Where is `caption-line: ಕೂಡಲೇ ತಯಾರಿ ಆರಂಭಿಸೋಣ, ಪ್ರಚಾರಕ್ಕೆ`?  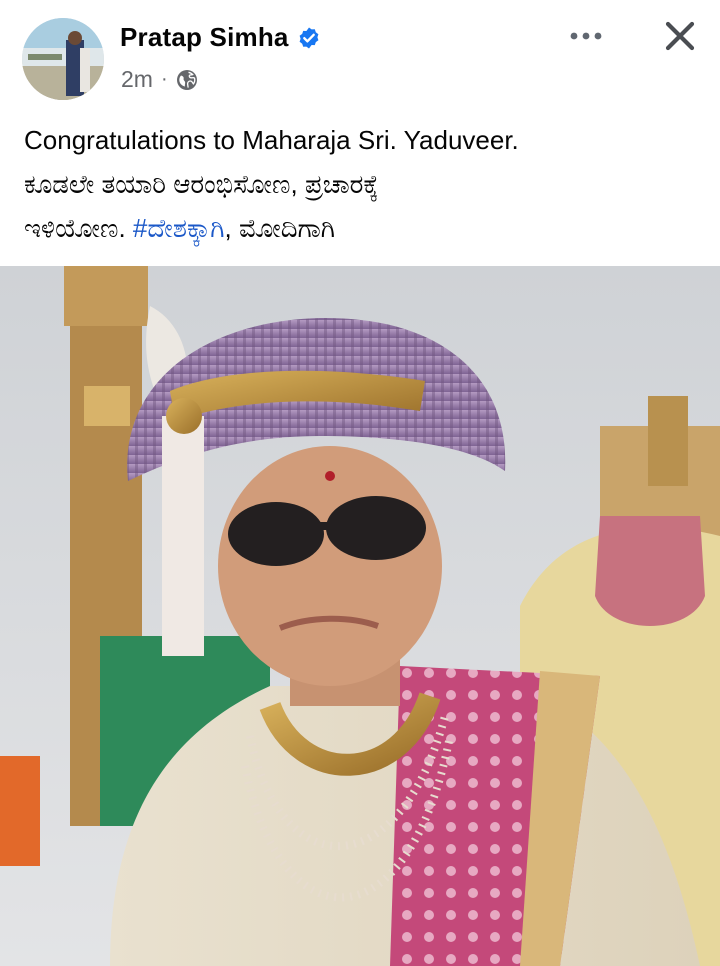 caption-line: ಕೂಡಲೇ ತಯಾರಿ ಆರಂಭಿಸೋಣ, ಪ್ರಚಾರಕ್ಕೆ is located at coordinates (201, 184).